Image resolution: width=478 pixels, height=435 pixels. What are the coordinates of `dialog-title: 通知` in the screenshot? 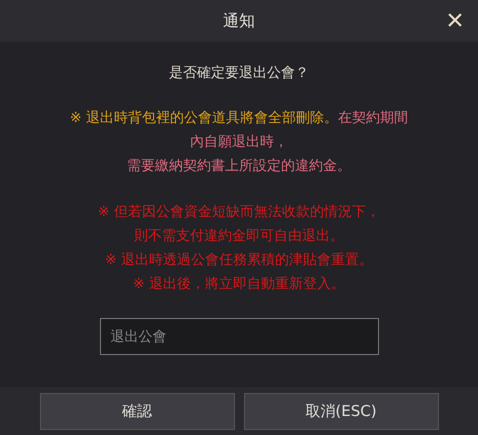 It's located at (239, 21).